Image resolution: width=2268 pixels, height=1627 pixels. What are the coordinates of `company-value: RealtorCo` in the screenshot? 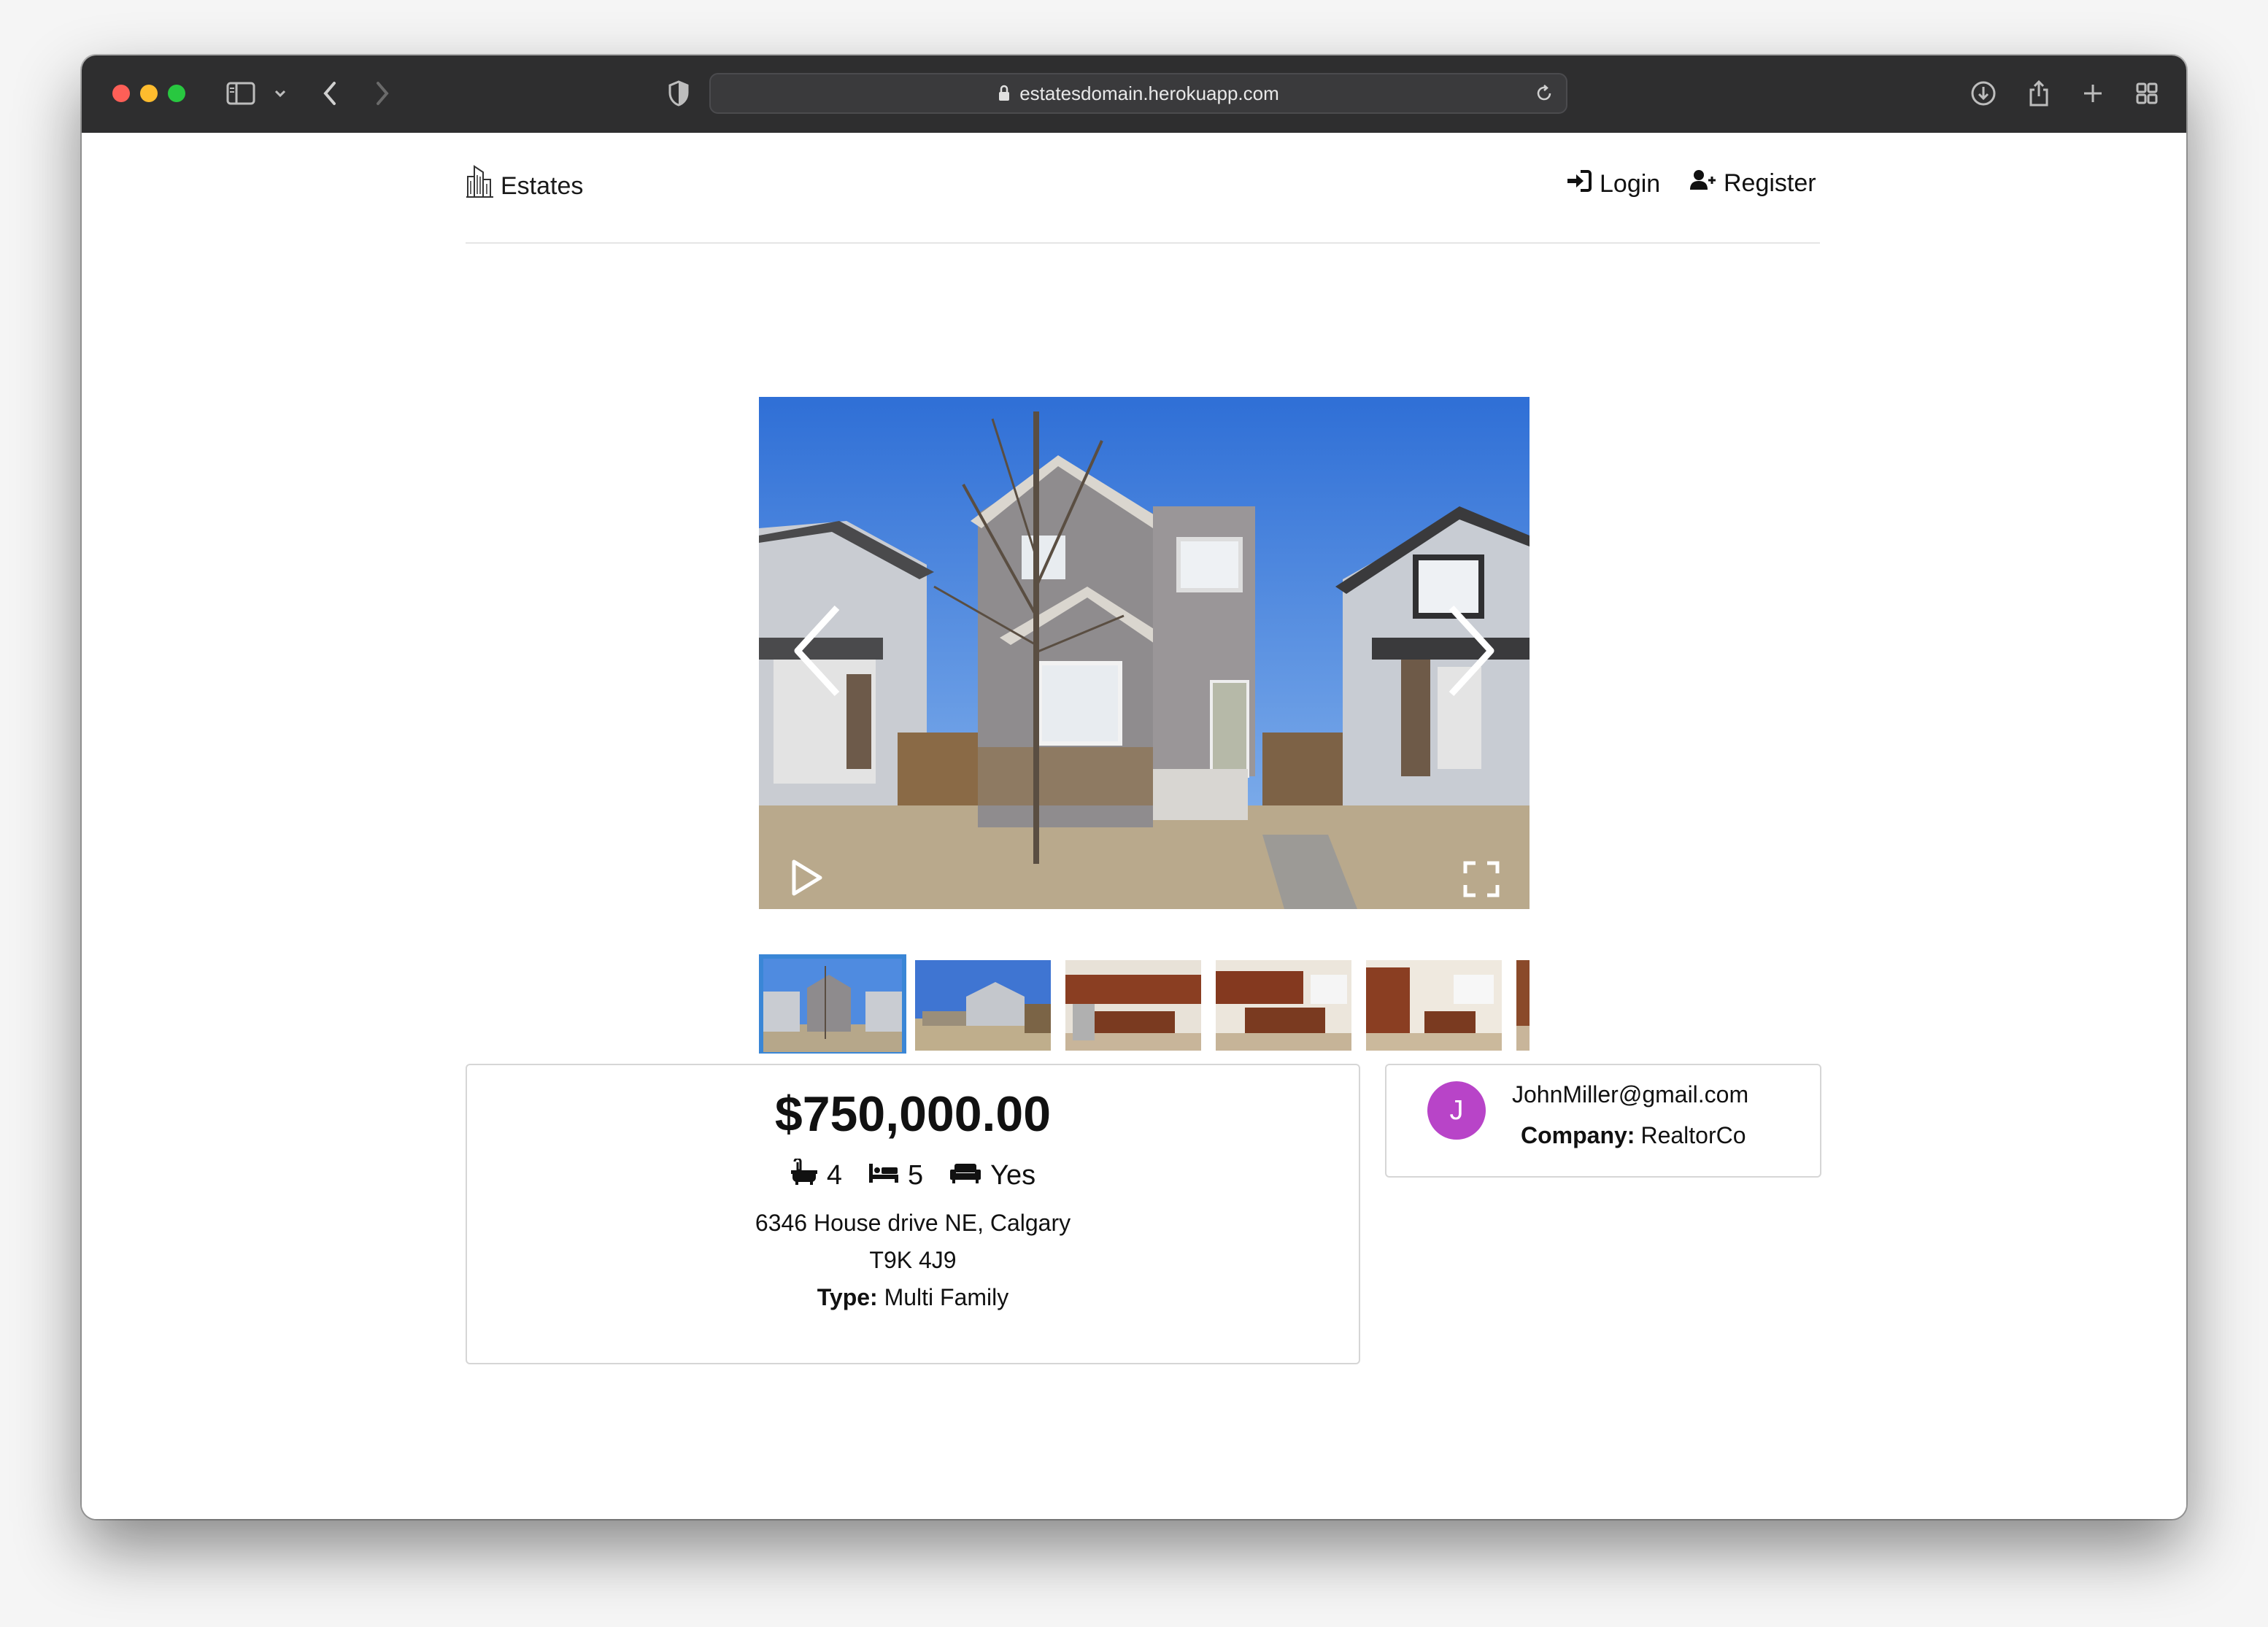 It's located at (1693, 1135).